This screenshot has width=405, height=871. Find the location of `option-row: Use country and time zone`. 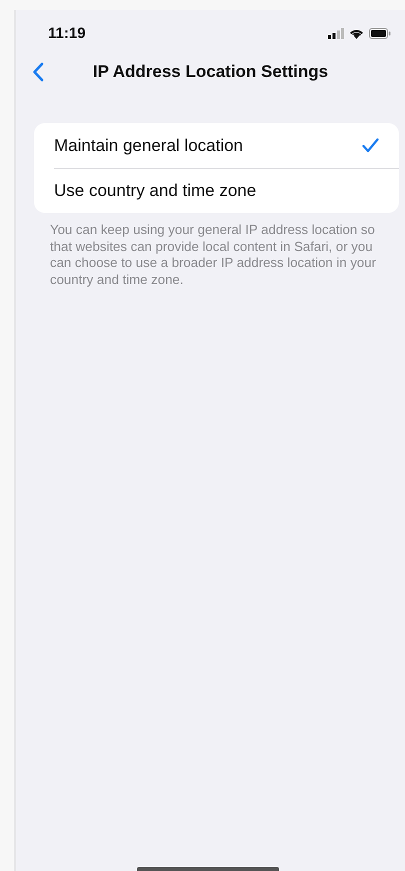

option-row: Use country and time zone is located at coordinates (216, 190).